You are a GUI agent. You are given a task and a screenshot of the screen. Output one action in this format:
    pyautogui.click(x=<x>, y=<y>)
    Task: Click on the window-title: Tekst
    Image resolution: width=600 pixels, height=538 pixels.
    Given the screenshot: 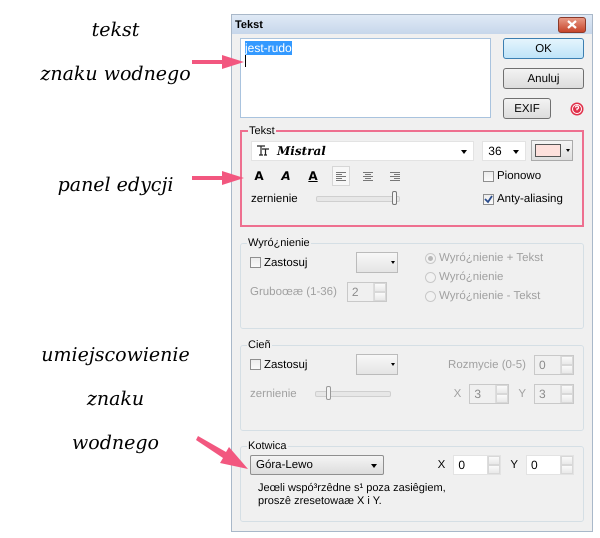 What is the action you would take?
    pyautogui.click(x=249, y=24)
    